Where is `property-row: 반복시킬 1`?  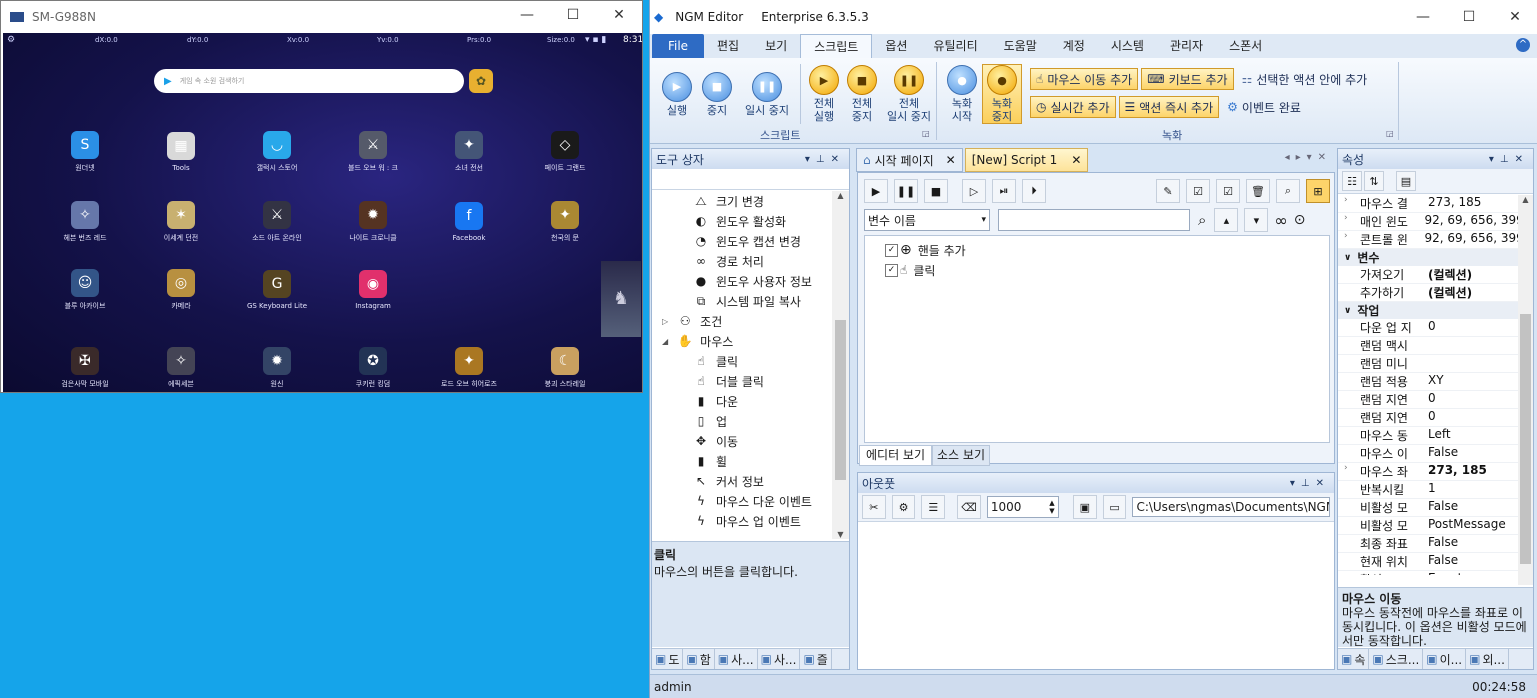 property-row: 반복시킬 1 is located at coordinates (1428, 490).